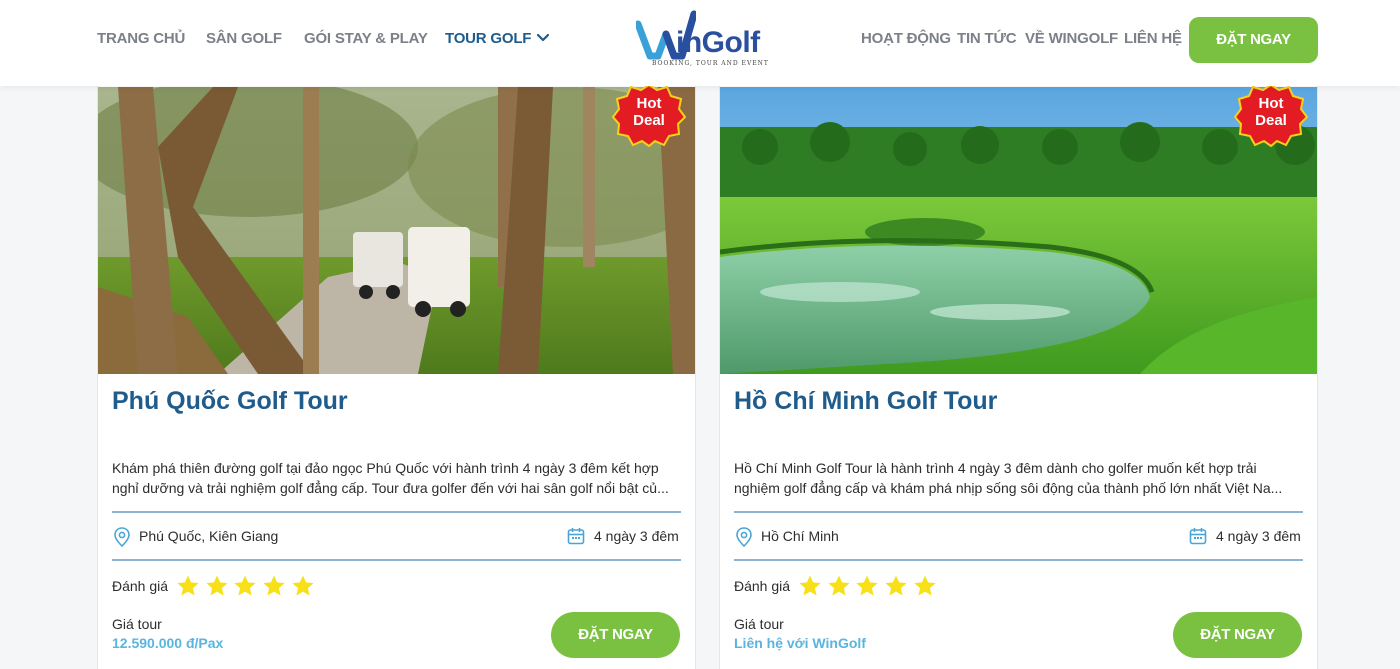  I want to click on tour-location: Hồ Chí Minh, so click(800, 536).